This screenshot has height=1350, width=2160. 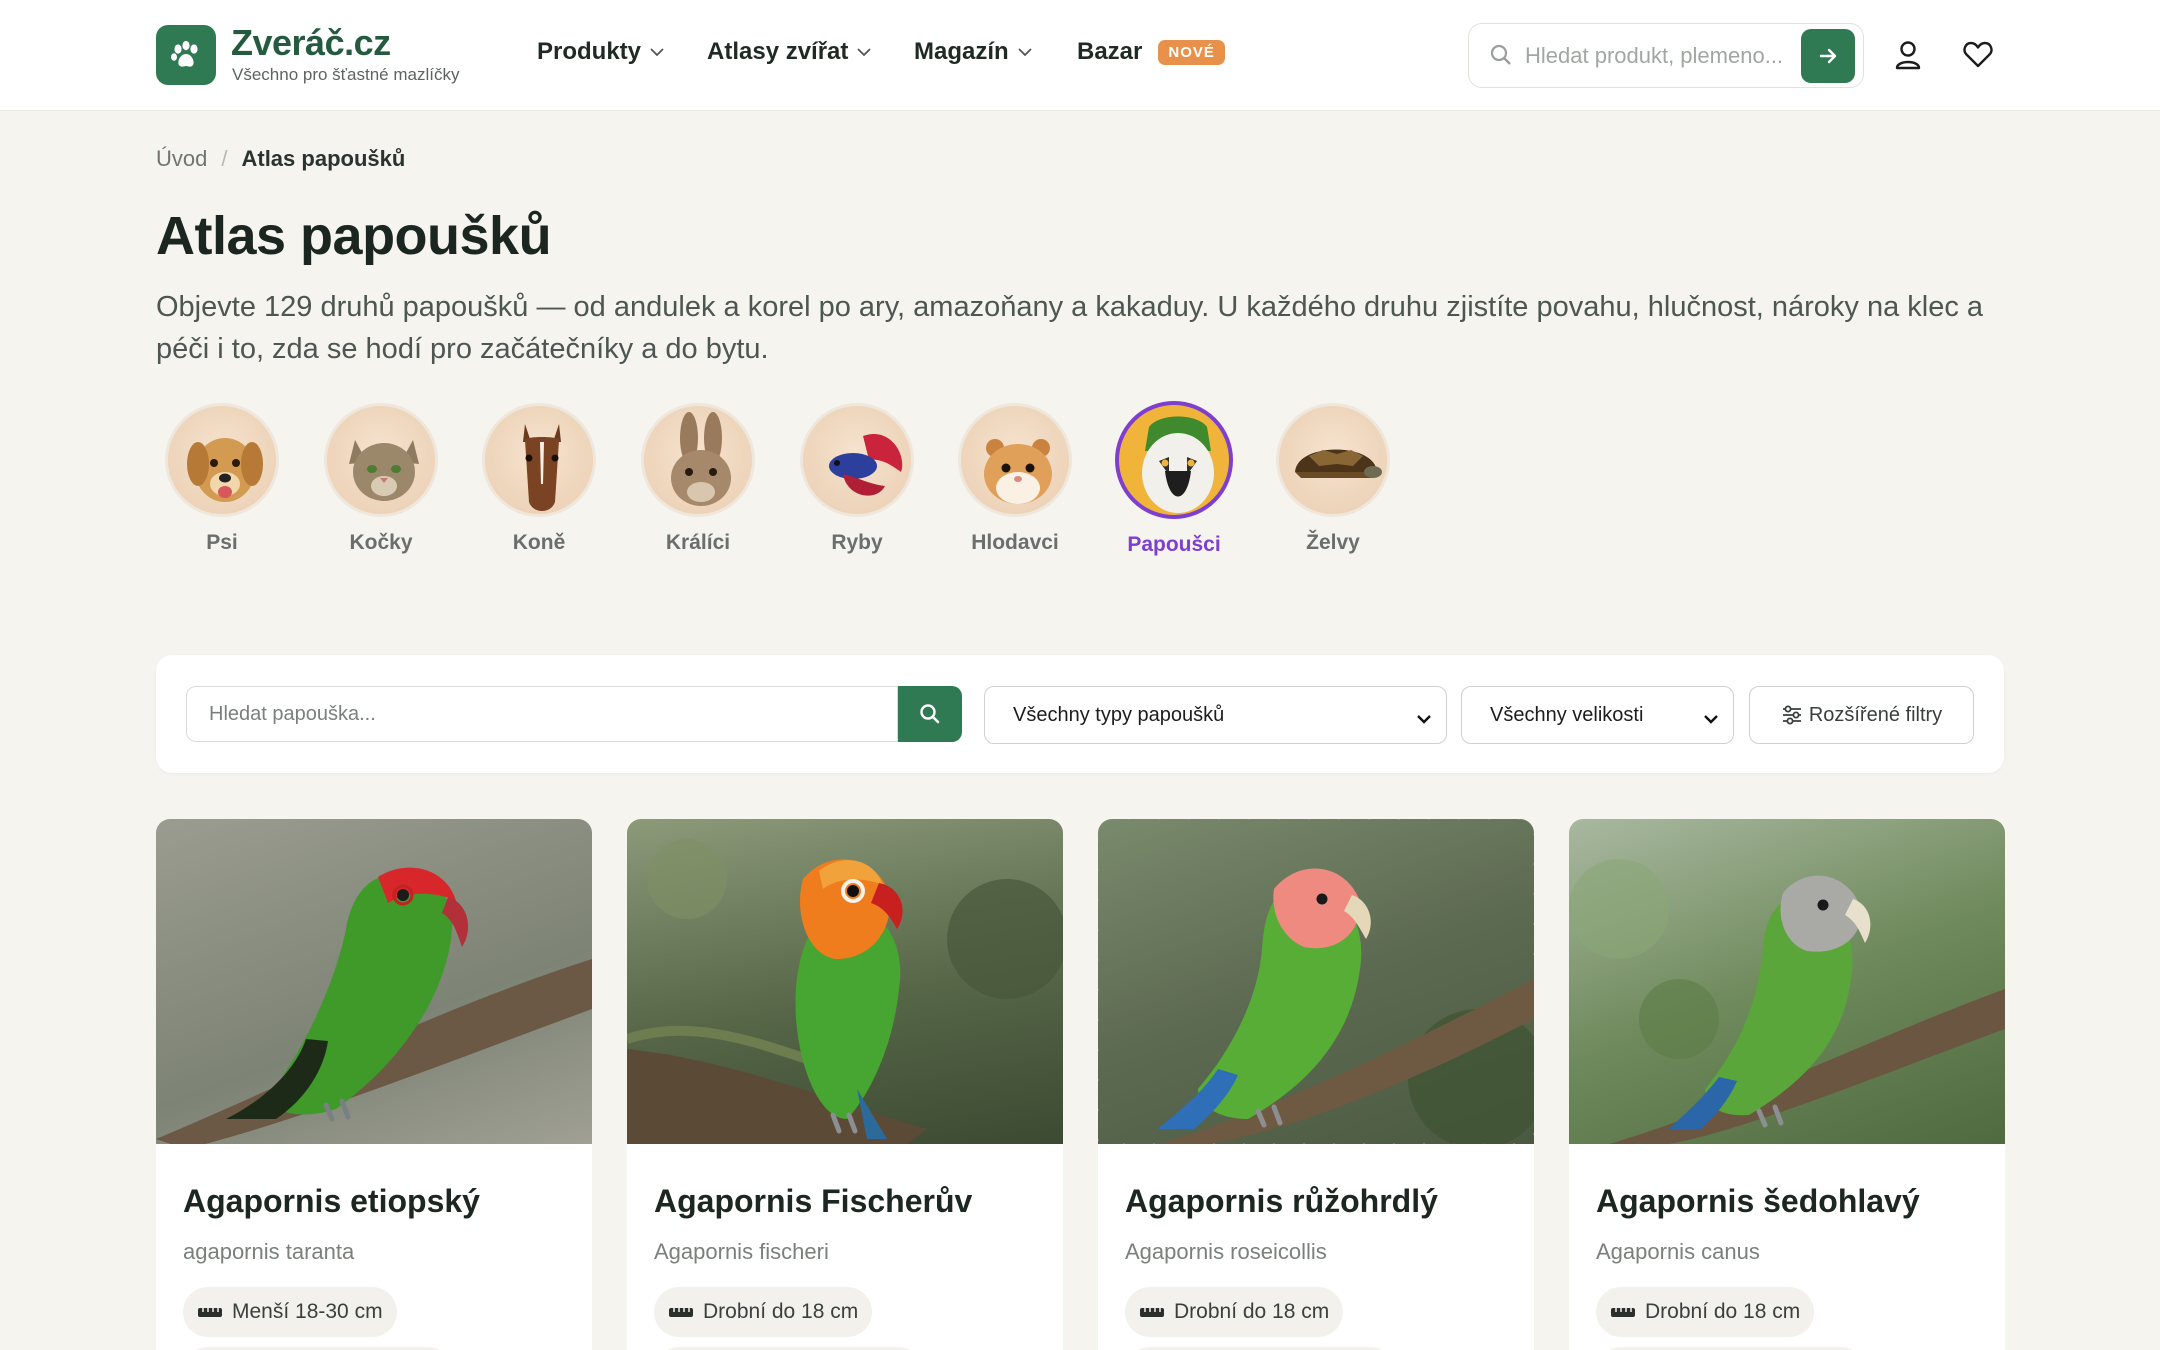 What do you see at coordinates (381, 460) in the screenshot?
I see `cat-icon` at bounding box center [381, 460].